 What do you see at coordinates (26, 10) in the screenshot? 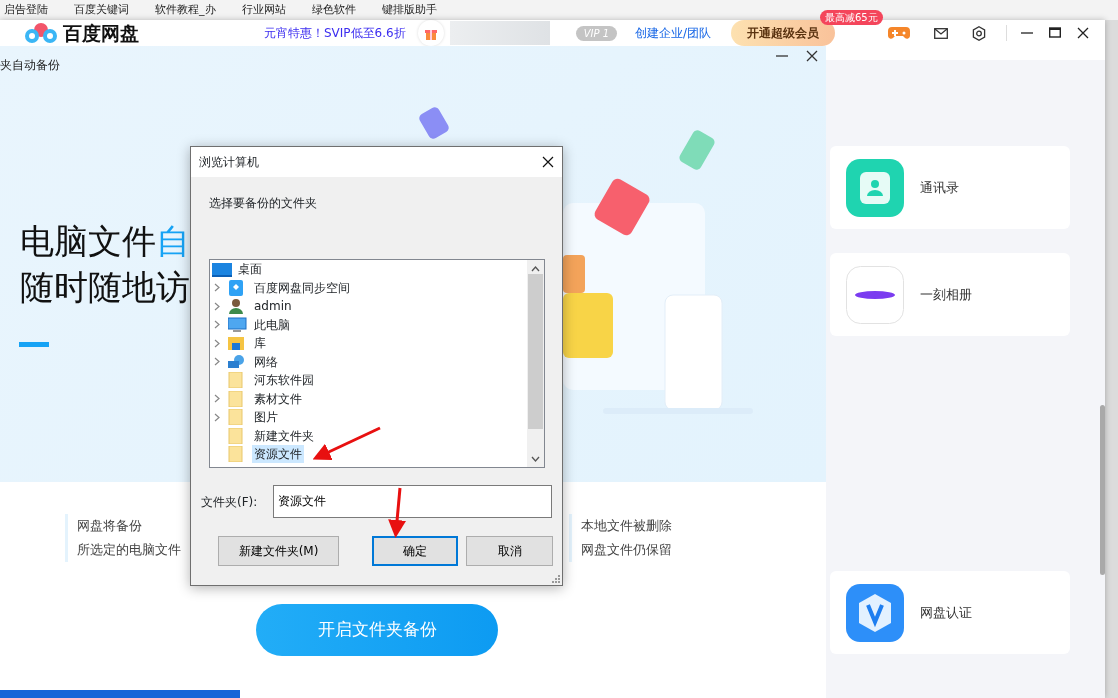
I see `bookmark-link: 启告登陆` at bounding box center [26, 10].